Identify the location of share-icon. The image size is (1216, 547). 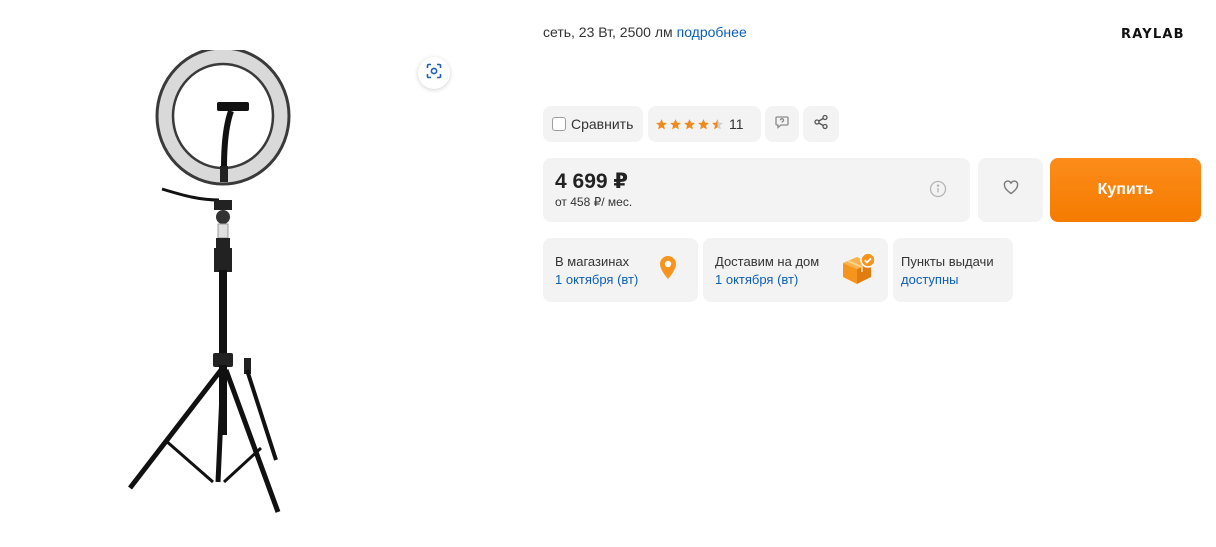
(821, 124).